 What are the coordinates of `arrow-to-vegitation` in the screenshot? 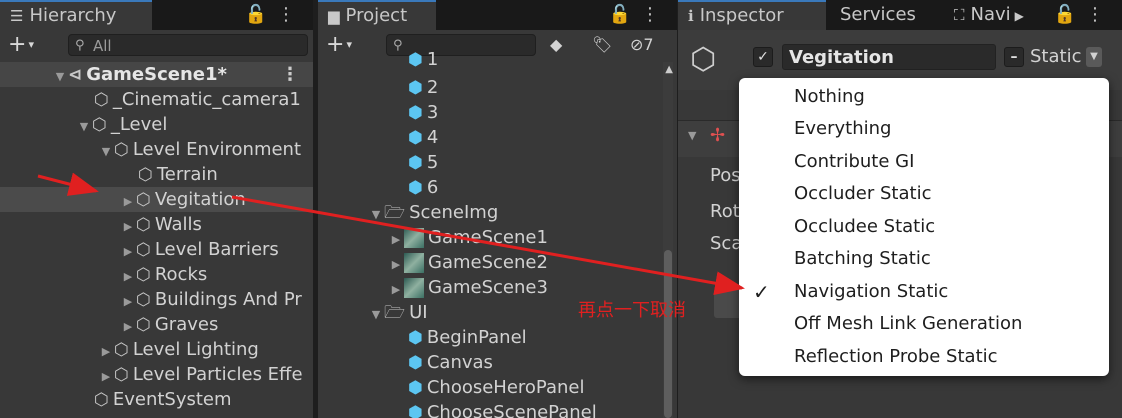 It's located at (68, 184).